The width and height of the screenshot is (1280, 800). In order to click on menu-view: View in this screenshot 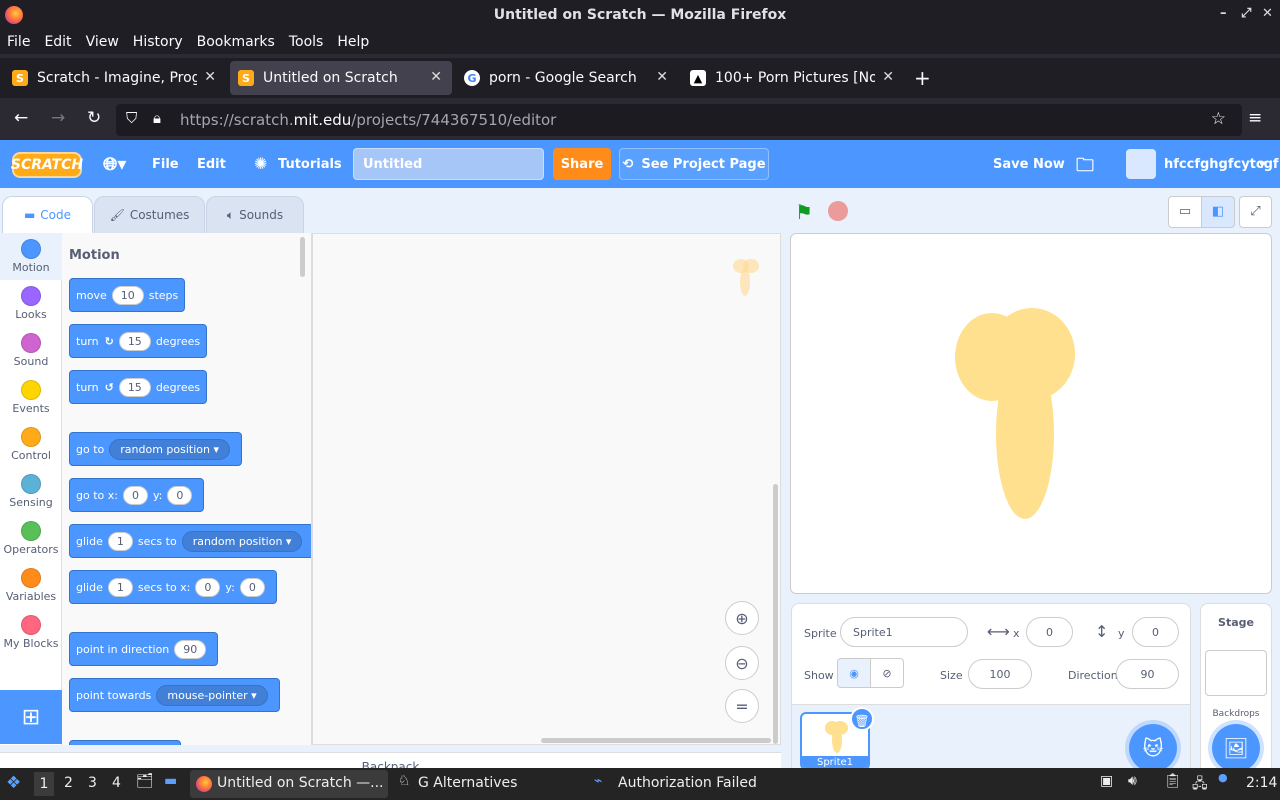, I will do `click(102, 42)`.